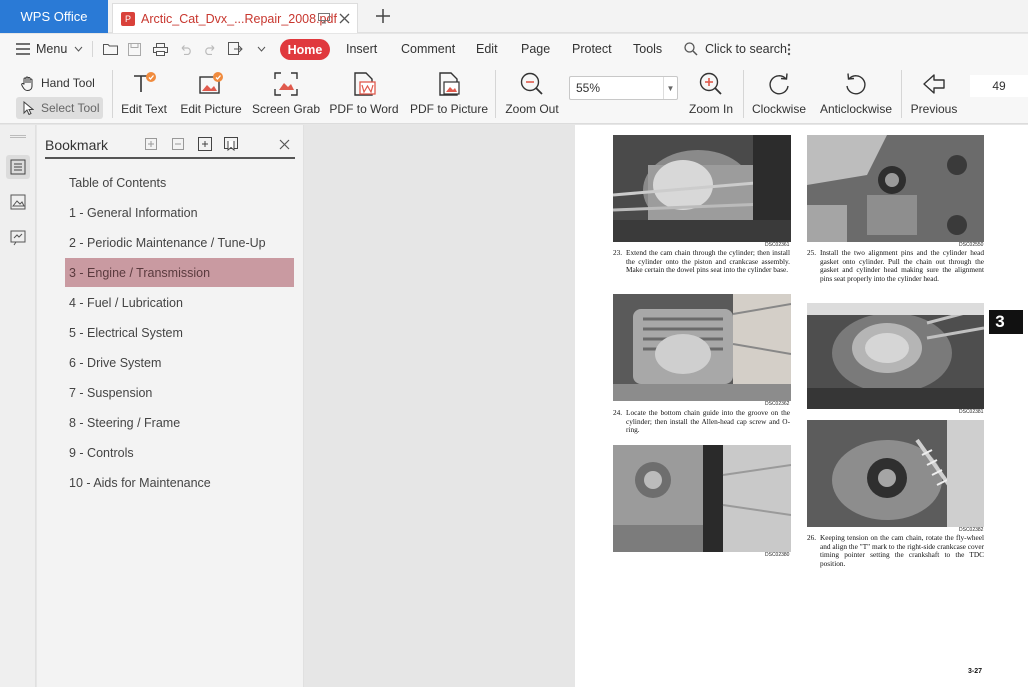  Describe the element at coordinates (134, 49) in the screenshot. I see `save-icon` at that location.